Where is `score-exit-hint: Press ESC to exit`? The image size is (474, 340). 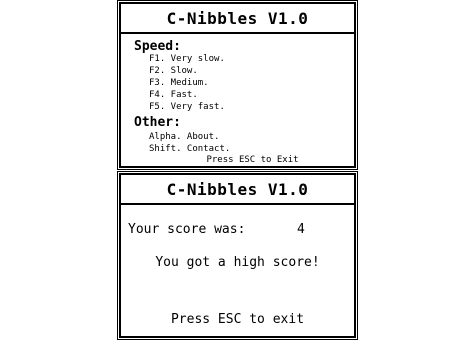 score-exit-hint: Press ESC to exit is located at coordinates (237, 319).